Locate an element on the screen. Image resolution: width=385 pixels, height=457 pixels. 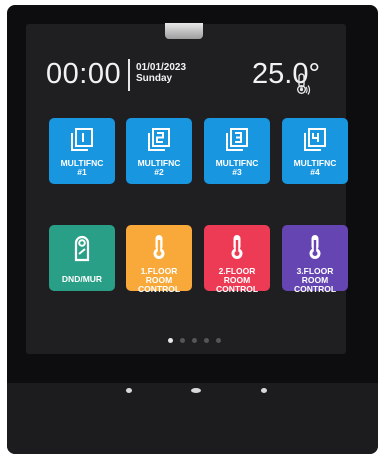
tile-label-line1: DND/MUR is located at coordinates (82, 279).